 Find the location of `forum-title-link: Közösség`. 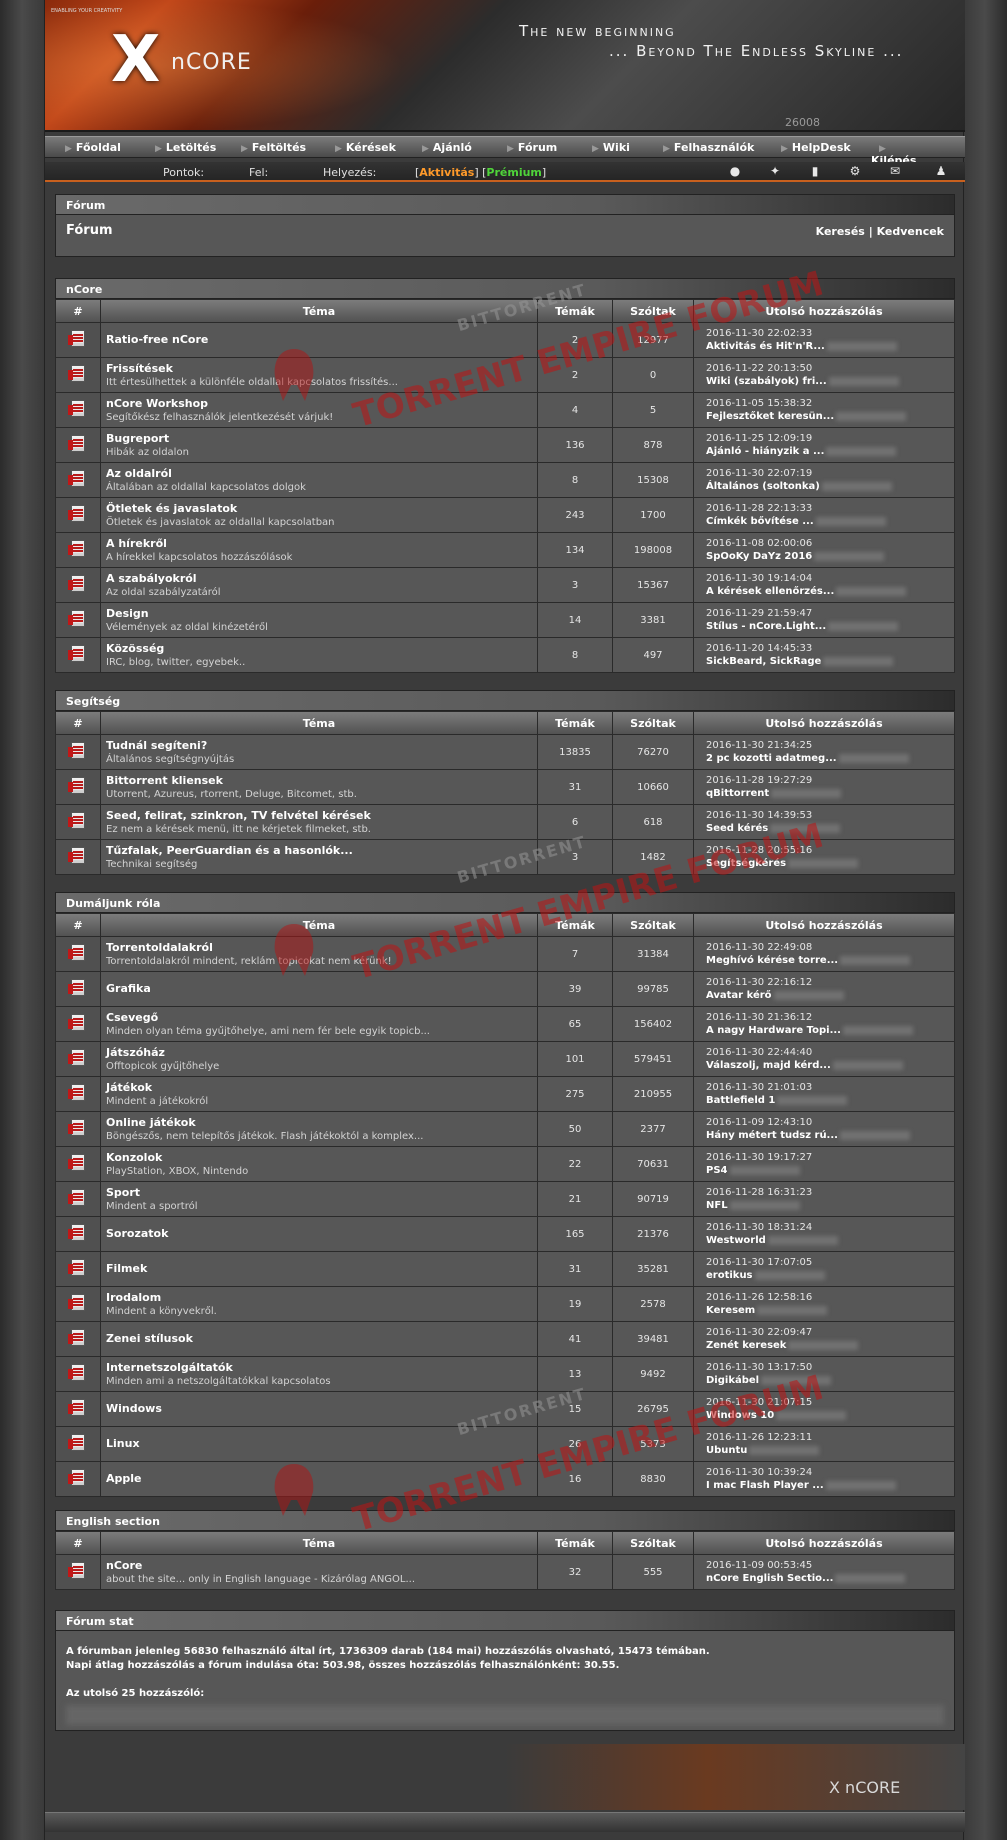

forum-title-link: Közösség is located at coordinates (321, 648).